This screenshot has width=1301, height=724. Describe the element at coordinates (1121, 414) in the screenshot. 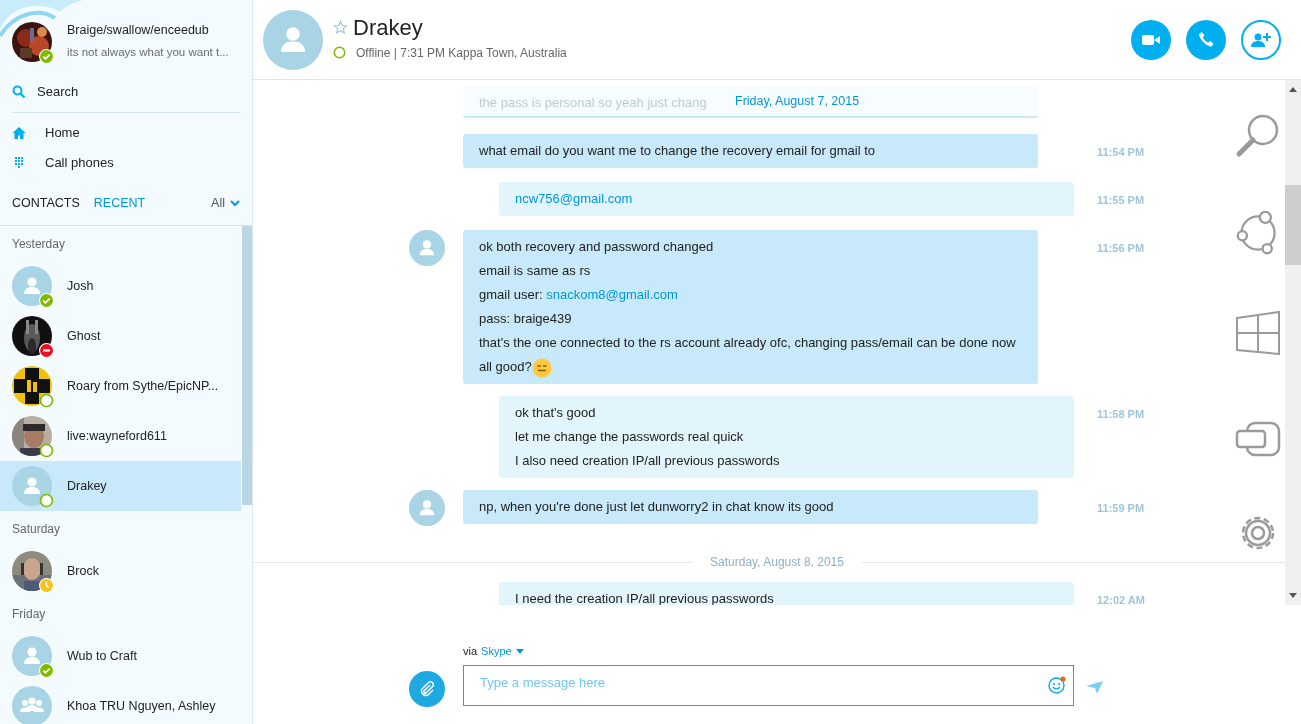

I see `message-time: 11:58 PM` at that location.